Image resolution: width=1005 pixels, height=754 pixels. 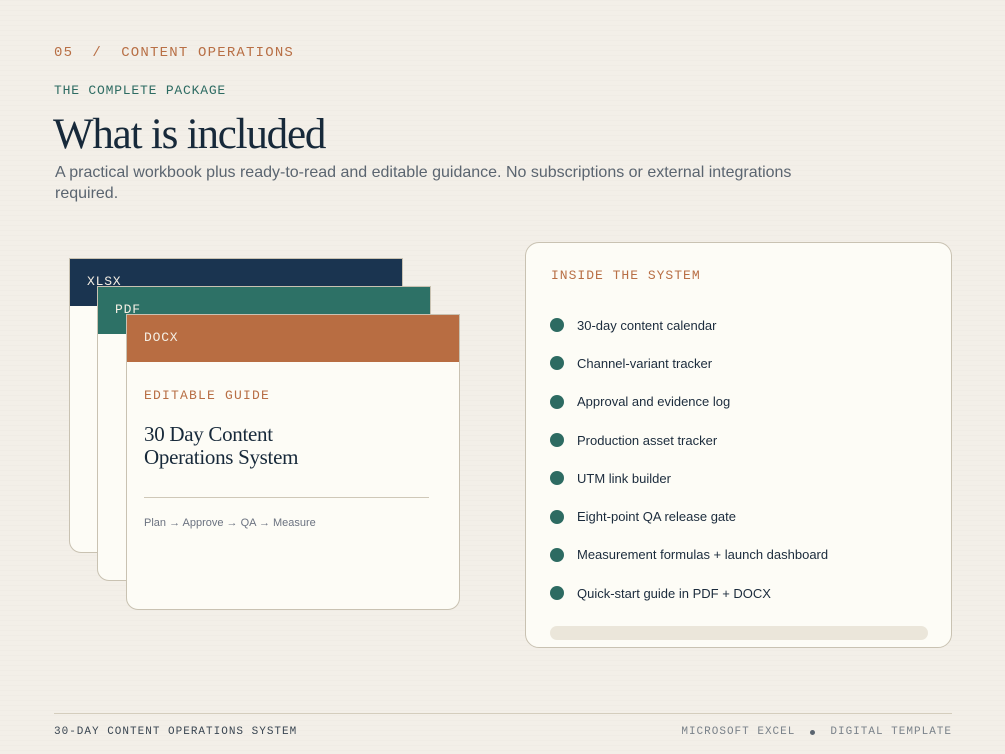 What do you see at coordinates (626, 275) in the screenshot?
I see `panel-title: INSIDE THE SYSTEM` at bounding box center [626, 275].